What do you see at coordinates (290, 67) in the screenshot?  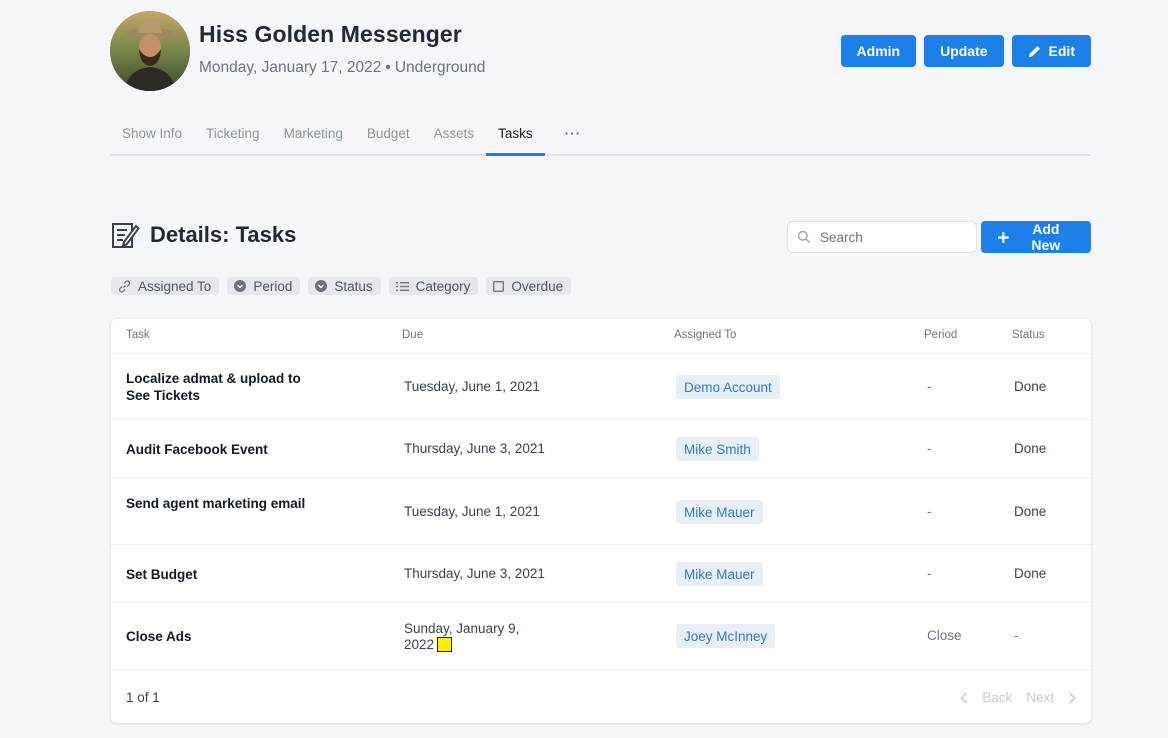 I see `show-date: Monday, January 17, 2022` at bounding box center [290, 67].